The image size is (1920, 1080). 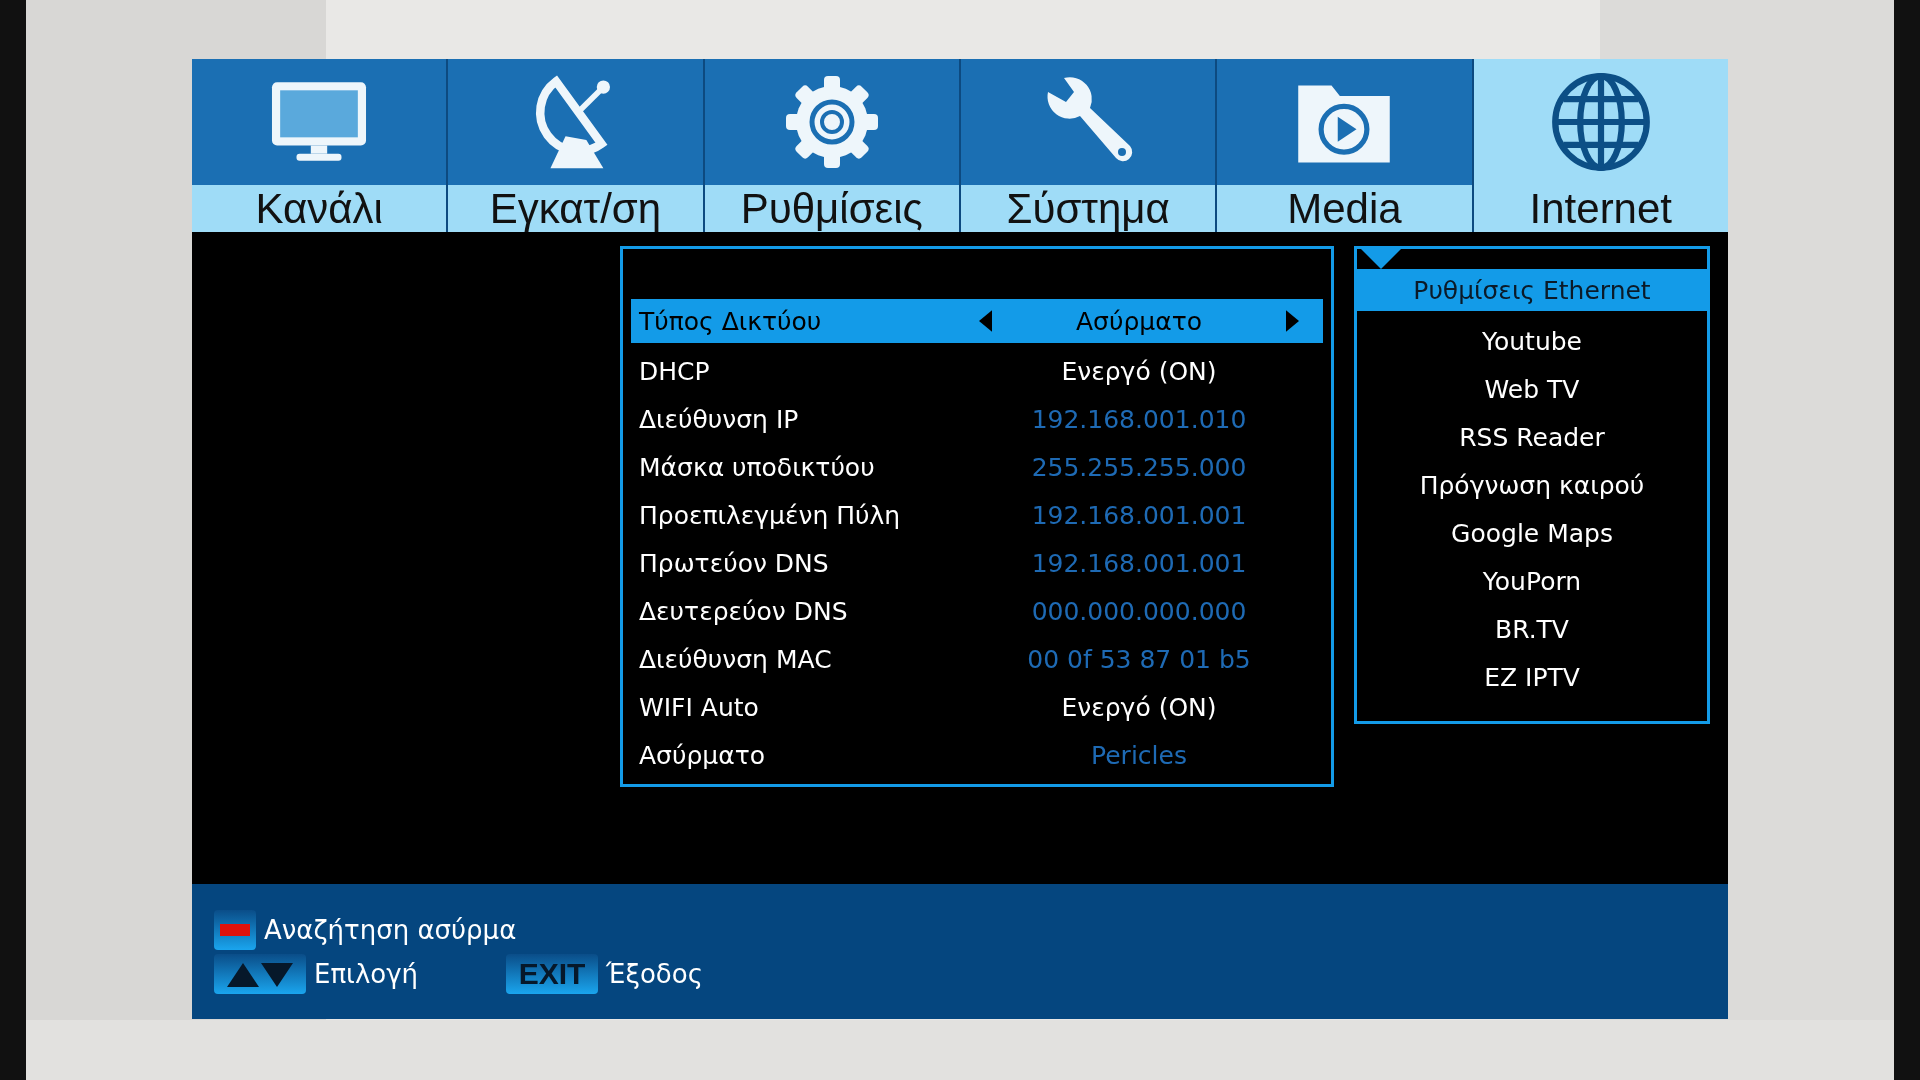 I want to click on setting-label: Προεπιλεγμένη Πύλη, so click(x=770, y=515).